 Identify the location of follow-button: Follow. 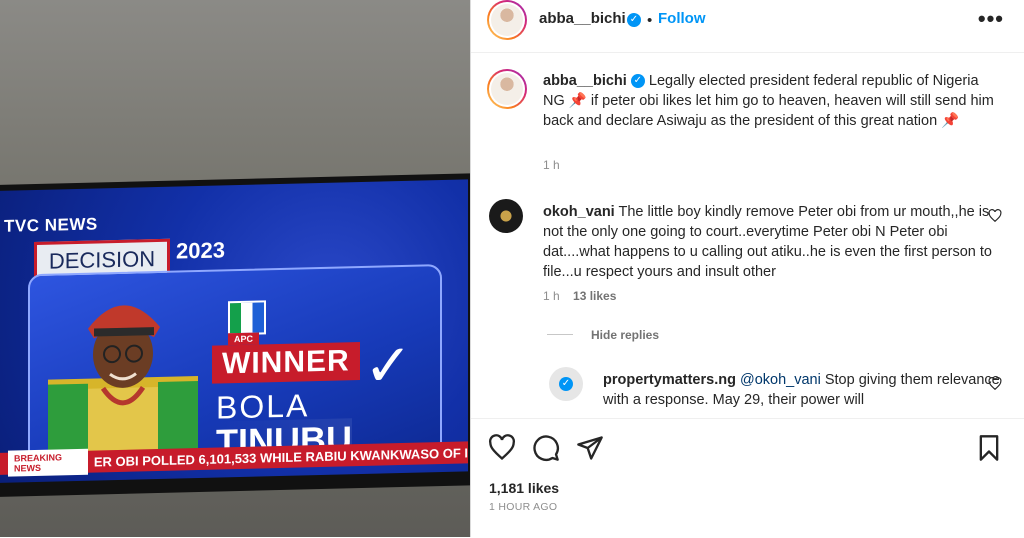
(682, 18).